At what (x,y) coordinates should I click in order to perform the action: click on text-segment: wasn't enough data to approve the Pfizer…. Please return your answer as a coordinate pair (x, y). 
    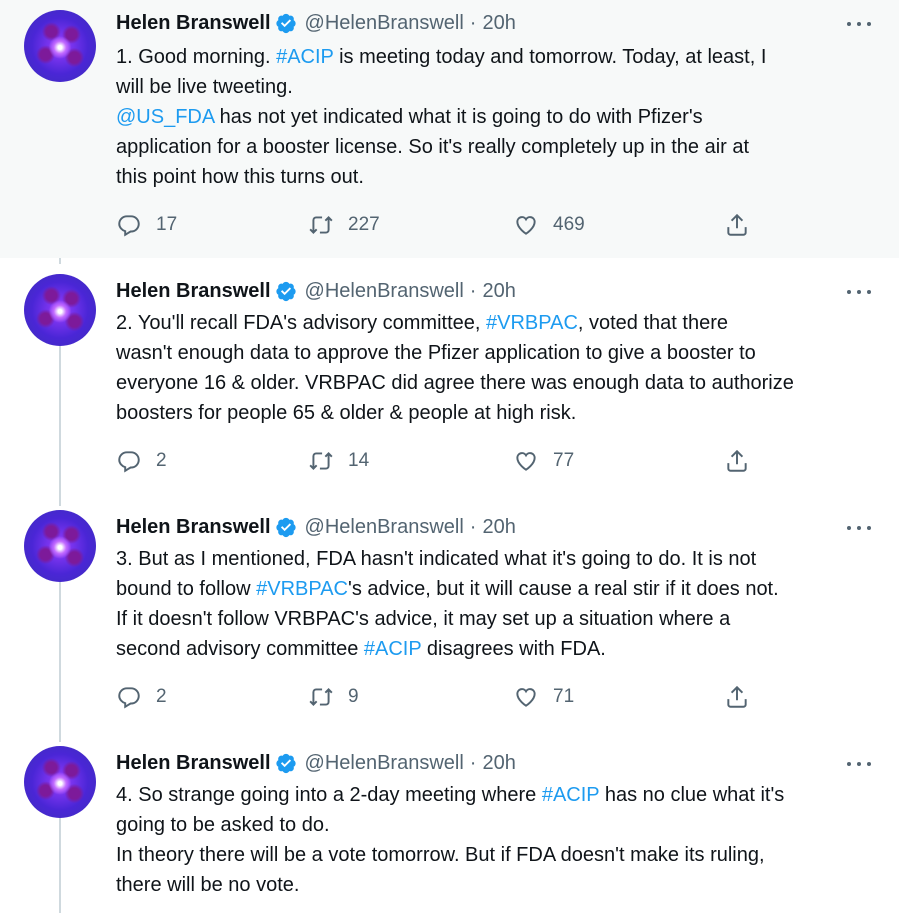
    Looking at the image, I should click on (436, 353).